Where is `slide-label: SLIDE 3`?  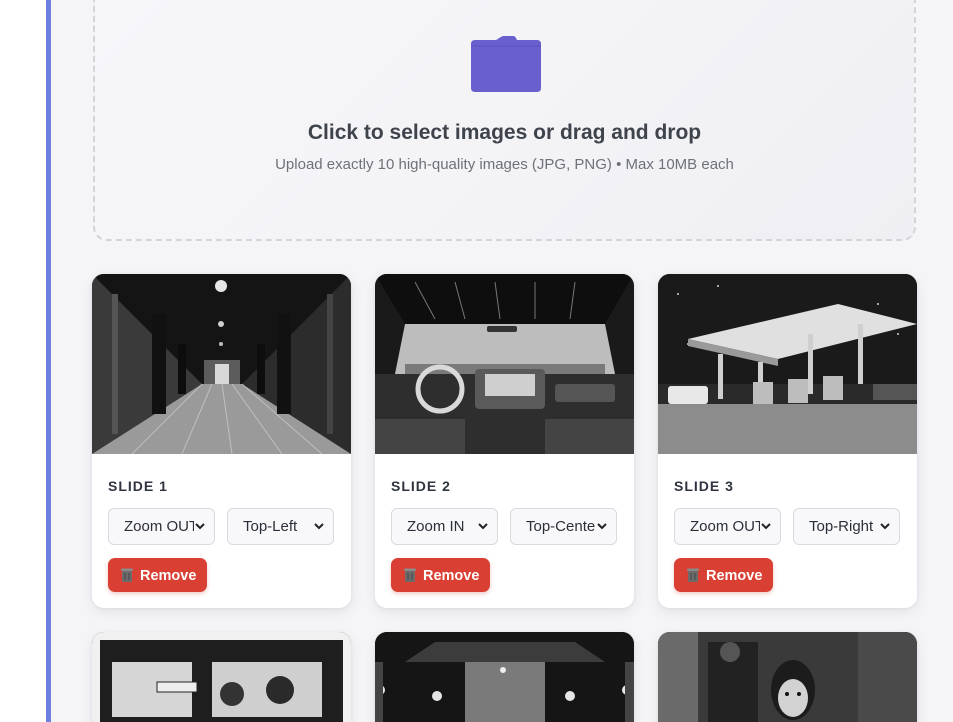 slide-label: SLIDE 3 is located at coordinates (704, 486).